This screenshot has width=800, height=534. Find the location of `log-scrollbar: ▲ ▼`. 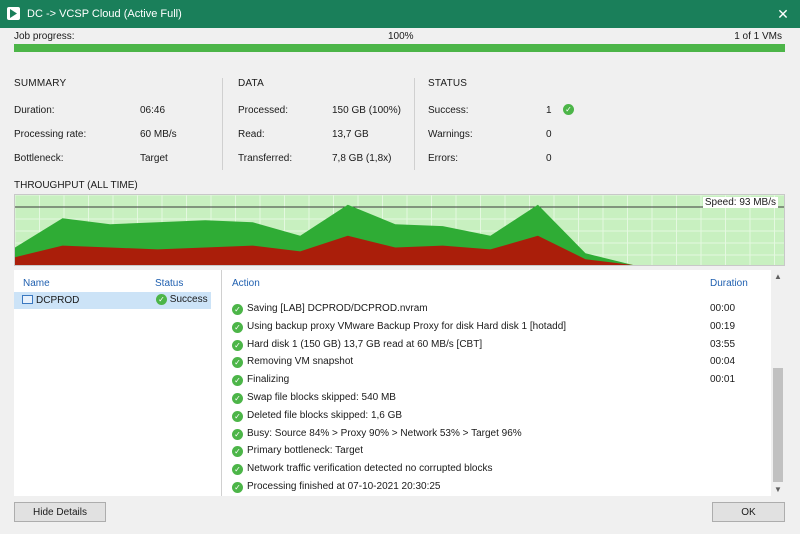

log-scrollbar: ▲ ▼ is located at coordinates (778, 383).